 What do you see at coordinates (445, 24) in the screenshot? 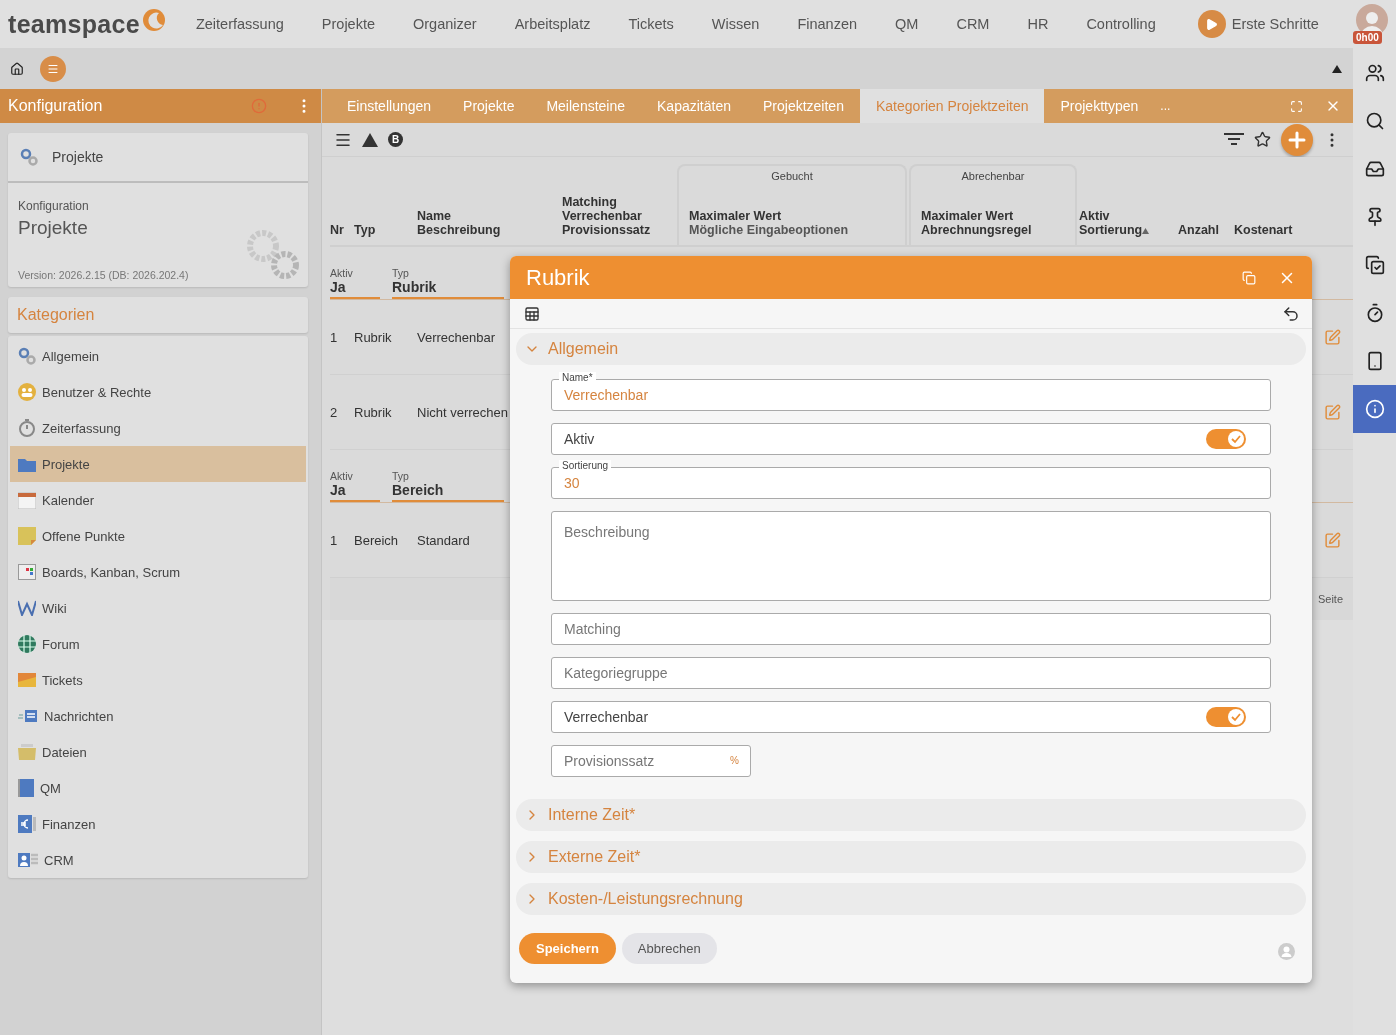
I see `nav-item: Organizer` at bounding box center [445, 24].